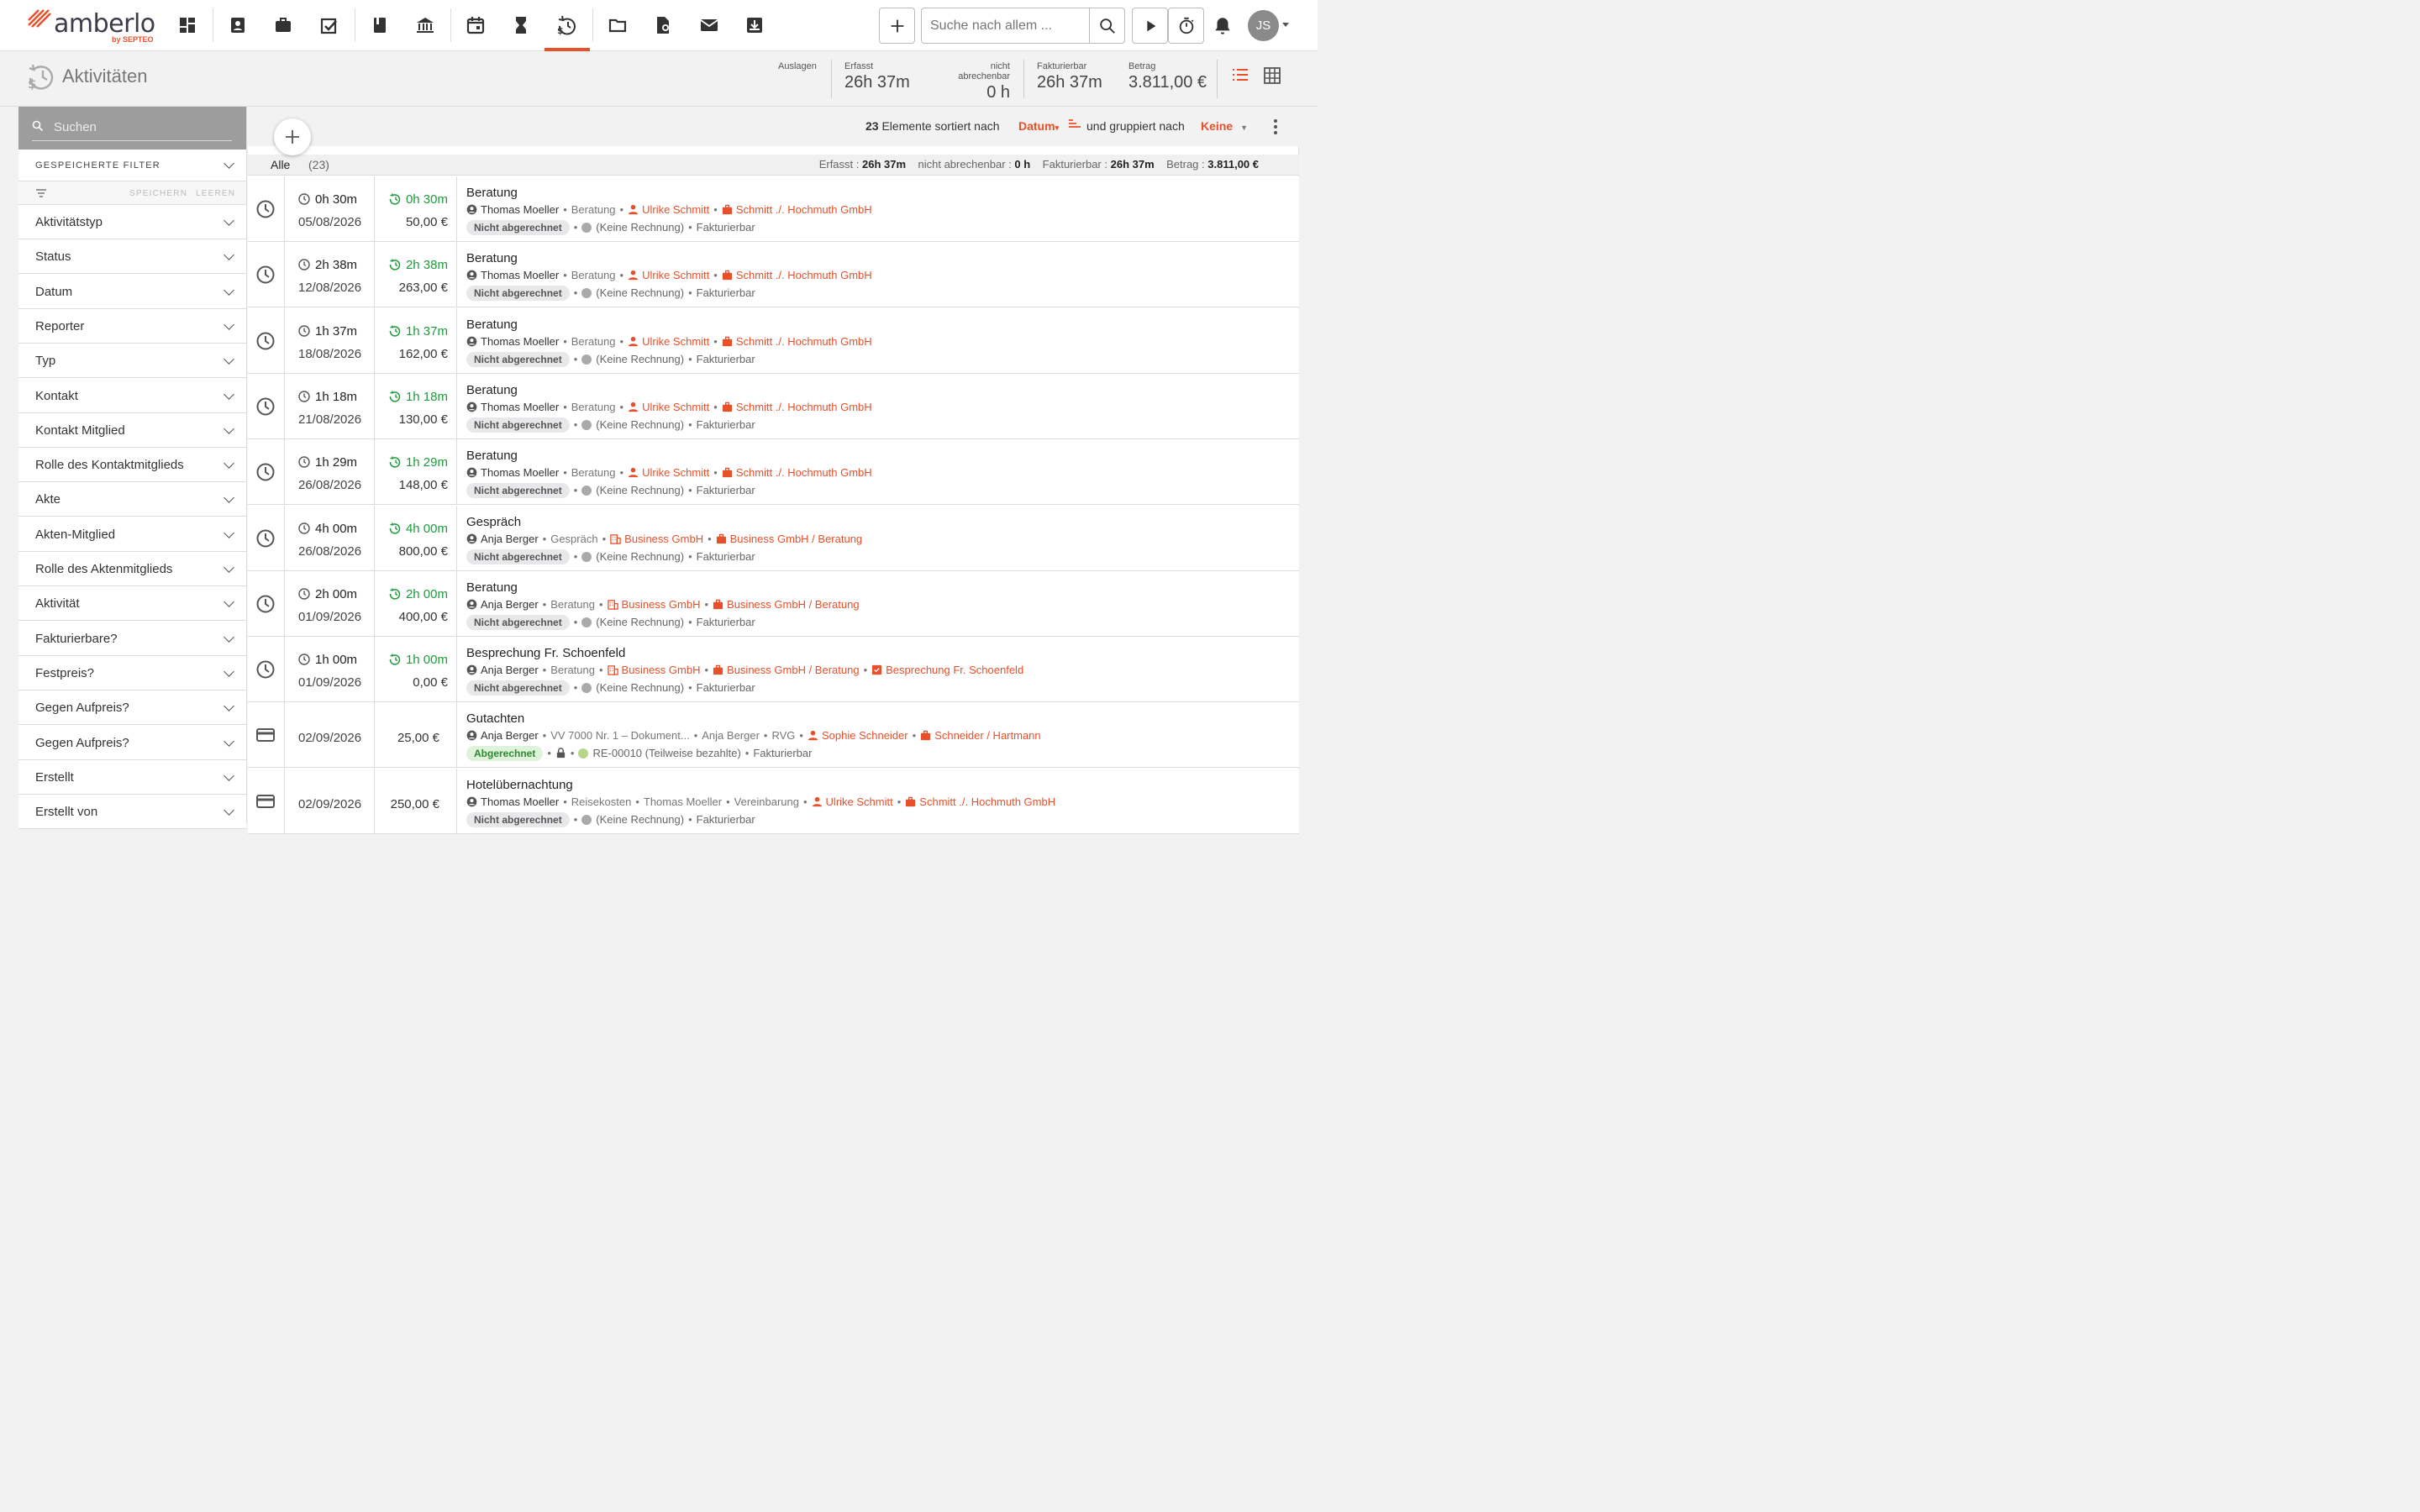 This screenshot has width=2420, height=1512. What do you see at coordinates (132, 604) in the screenshot?
I see `filter-item: Aktivität` at bounding box center [132, 604].